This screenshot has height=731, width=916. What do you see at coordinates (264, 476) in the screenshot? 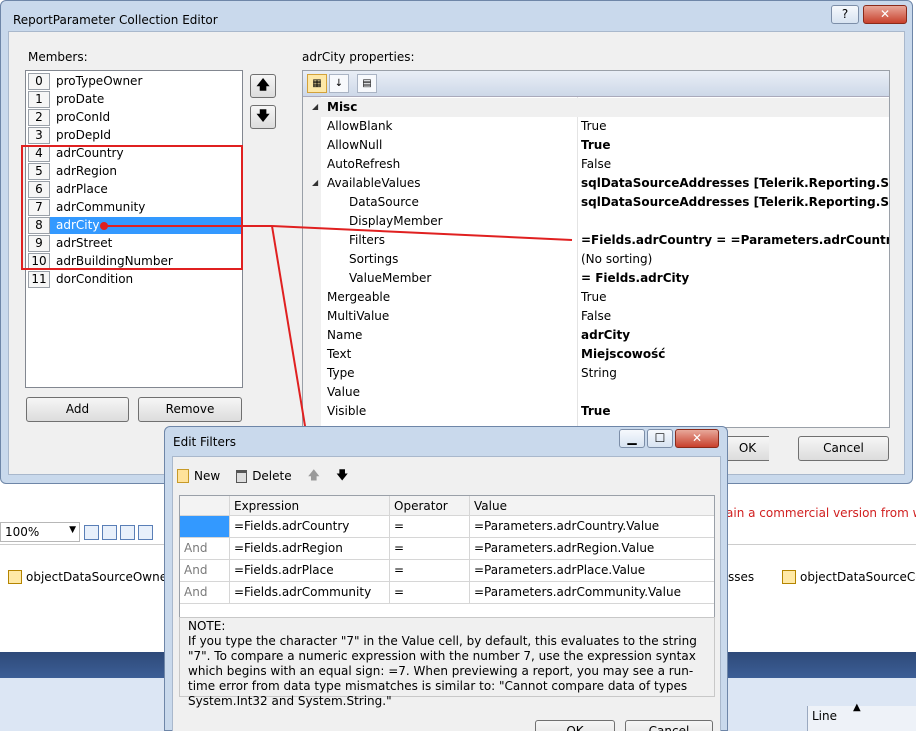
I see `delete-filter-button: Delete` at bounding box center [264, 476].